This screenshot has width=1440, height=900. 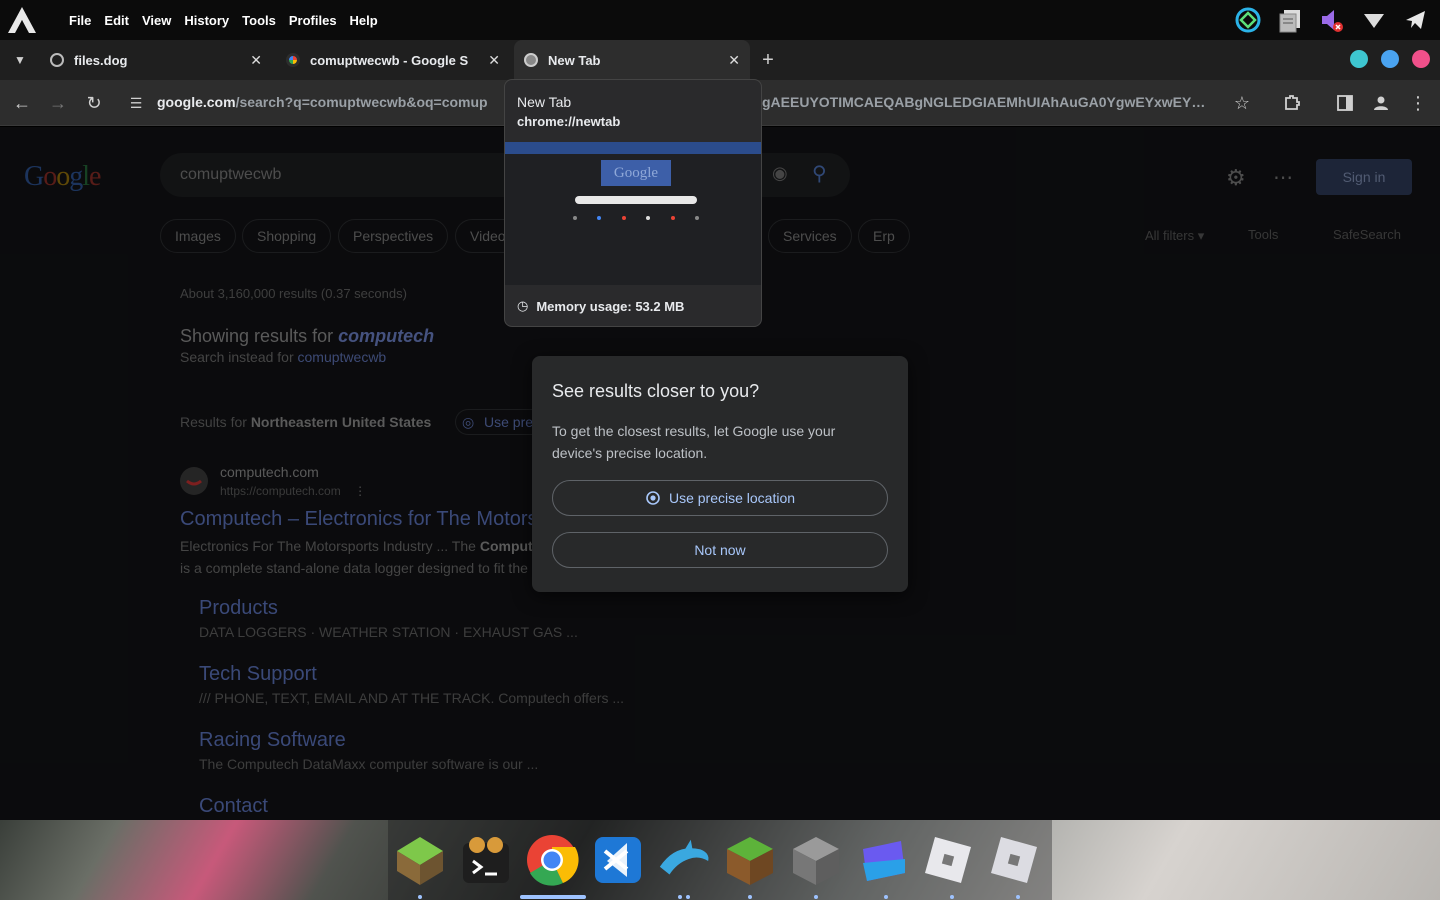 I want to click on notifications-icon, so click(x=1416, y=20).